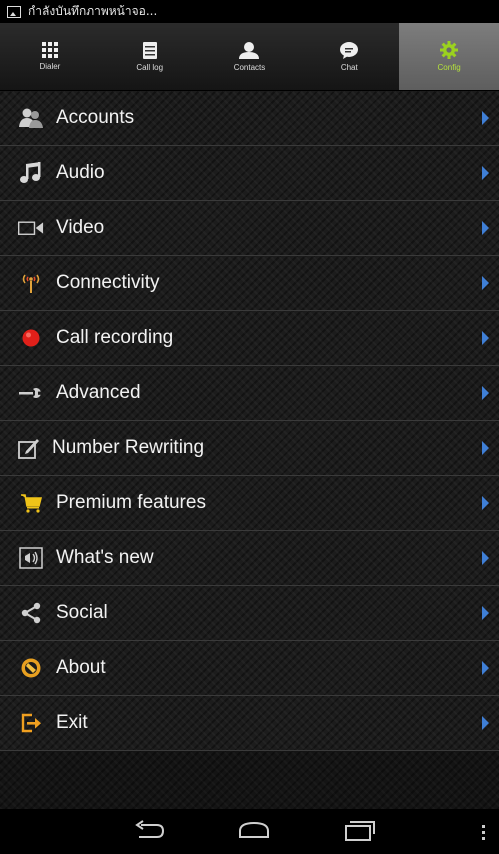 The height and width of the screenshot is (854, 499). Describe the element at coordinates (249, 558) in the screenshot. I see `menu-item-whats-new: What's new` at that location.